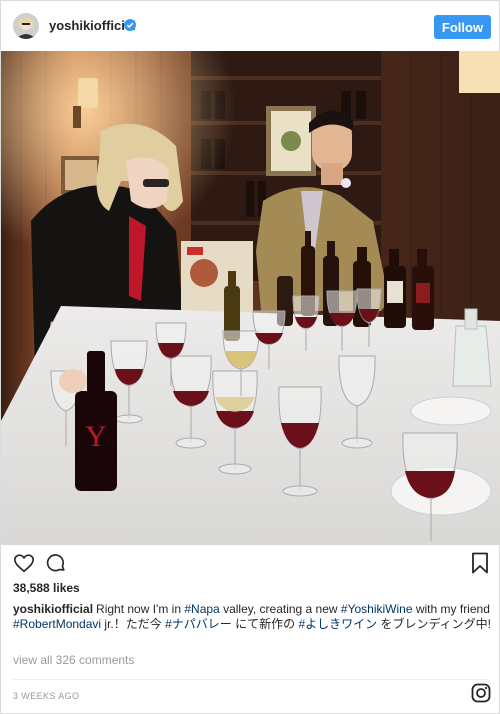 The width and height of the screenshot is (500, 714). What do you see at coordinates (73, 660) in the screenshot?
I see `view-all-comments-link: view all 326 comments` at bounding box center [73, 660].